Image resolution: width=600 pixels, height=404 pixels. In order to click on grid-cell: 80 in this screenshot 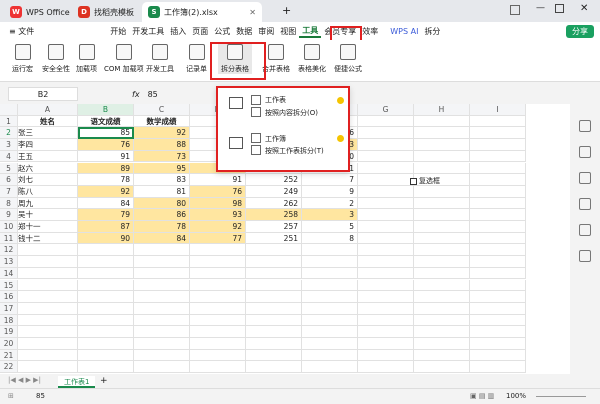, I will do `click(162, 203)`.